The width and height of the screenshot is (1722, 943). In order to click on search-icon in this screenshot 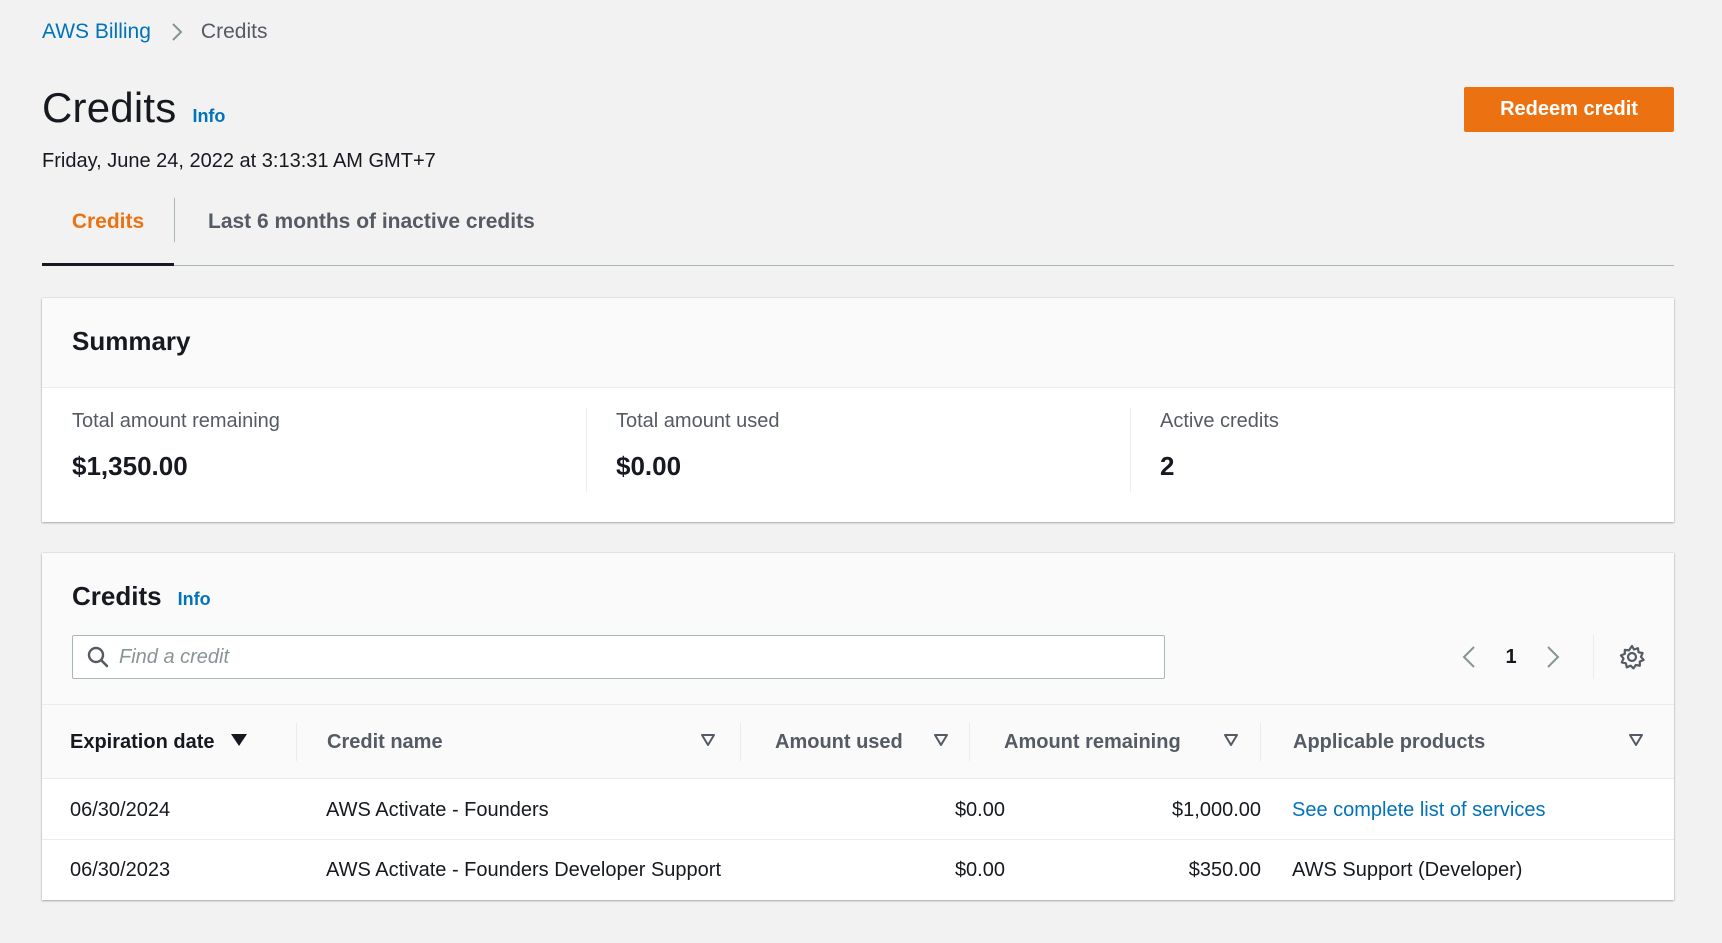, I will do `click(98, 657)`.